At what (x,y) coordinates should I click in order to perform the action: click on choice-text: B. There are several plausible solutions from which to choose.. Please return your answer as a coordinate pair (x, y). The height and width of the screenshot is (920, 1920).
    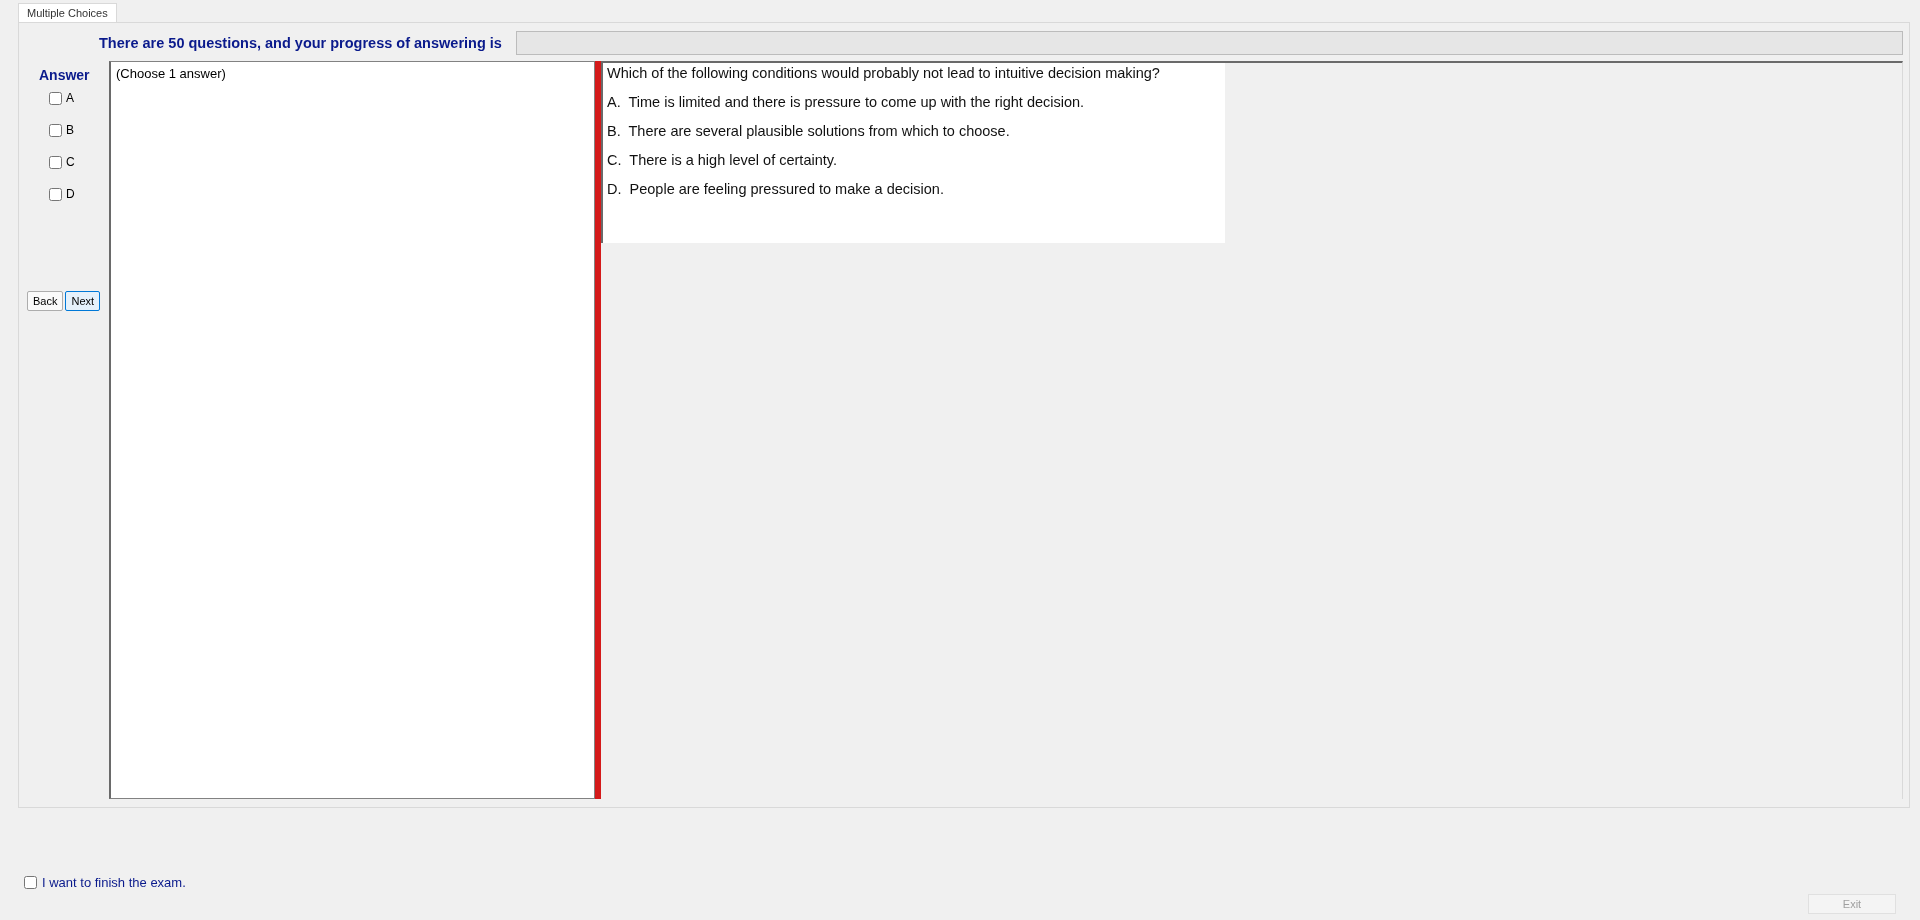
    Looking at the image, I should click on (809, 131).